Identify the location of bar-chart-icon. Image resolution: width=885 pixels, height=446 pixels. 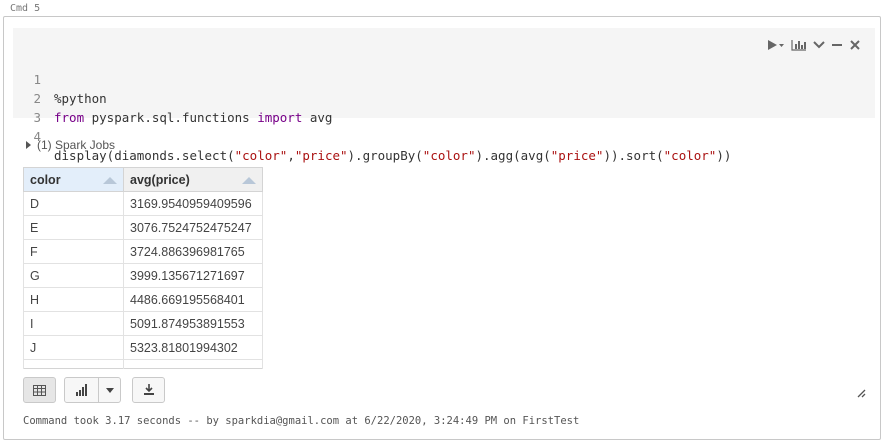
(82, 390).